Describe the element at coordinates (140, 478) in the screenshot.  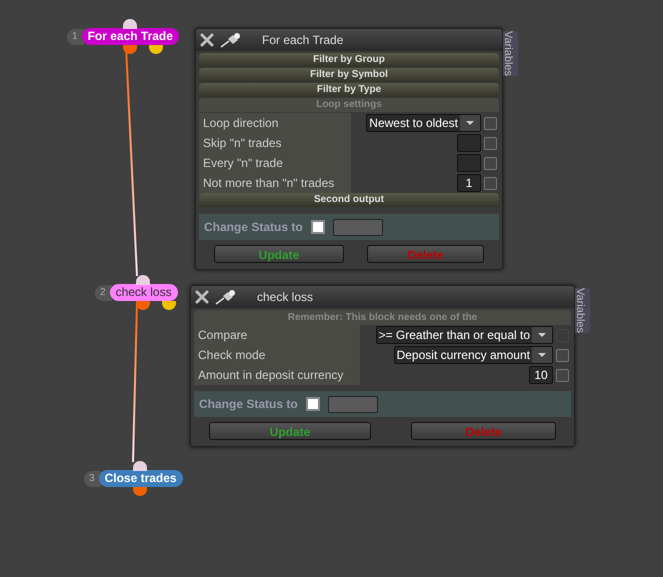
I see `node-label: Close trades` at that location.